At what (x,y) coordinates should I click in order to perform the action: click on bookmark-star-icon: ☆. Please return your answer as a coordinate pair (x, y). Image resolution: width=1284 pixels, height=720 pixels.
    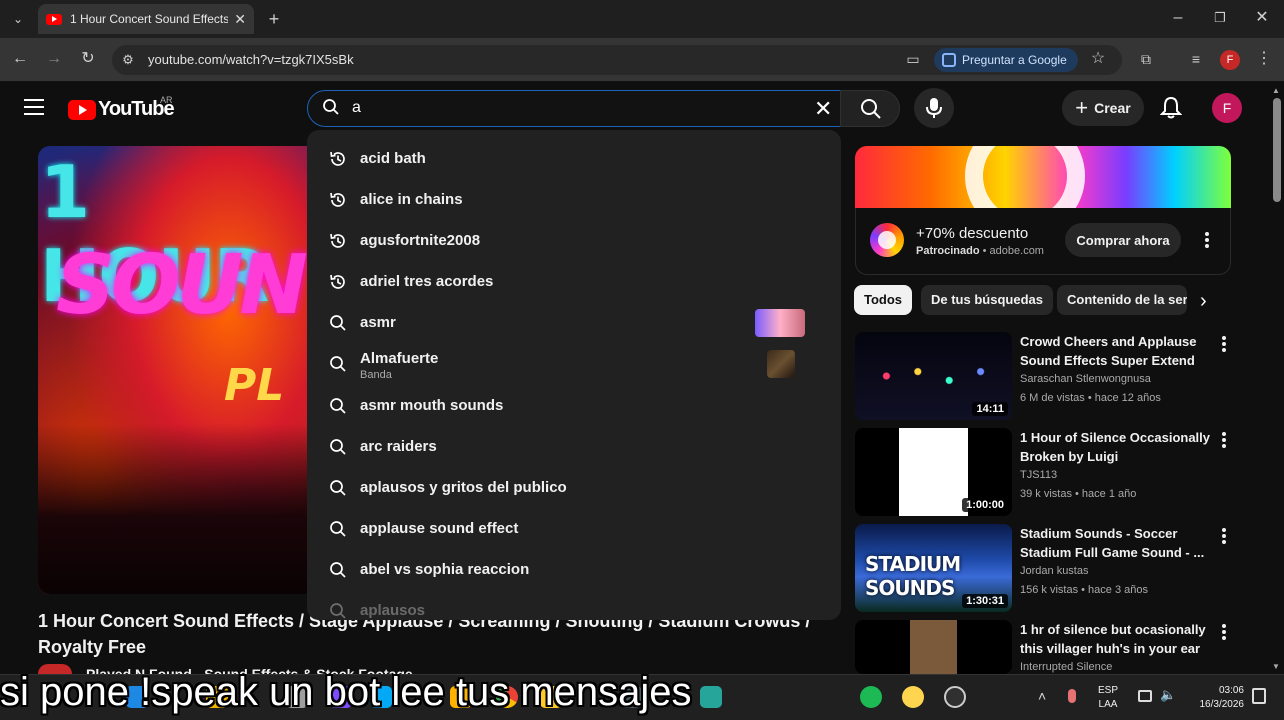
    Looking at the image, I should click on (1098, 59).